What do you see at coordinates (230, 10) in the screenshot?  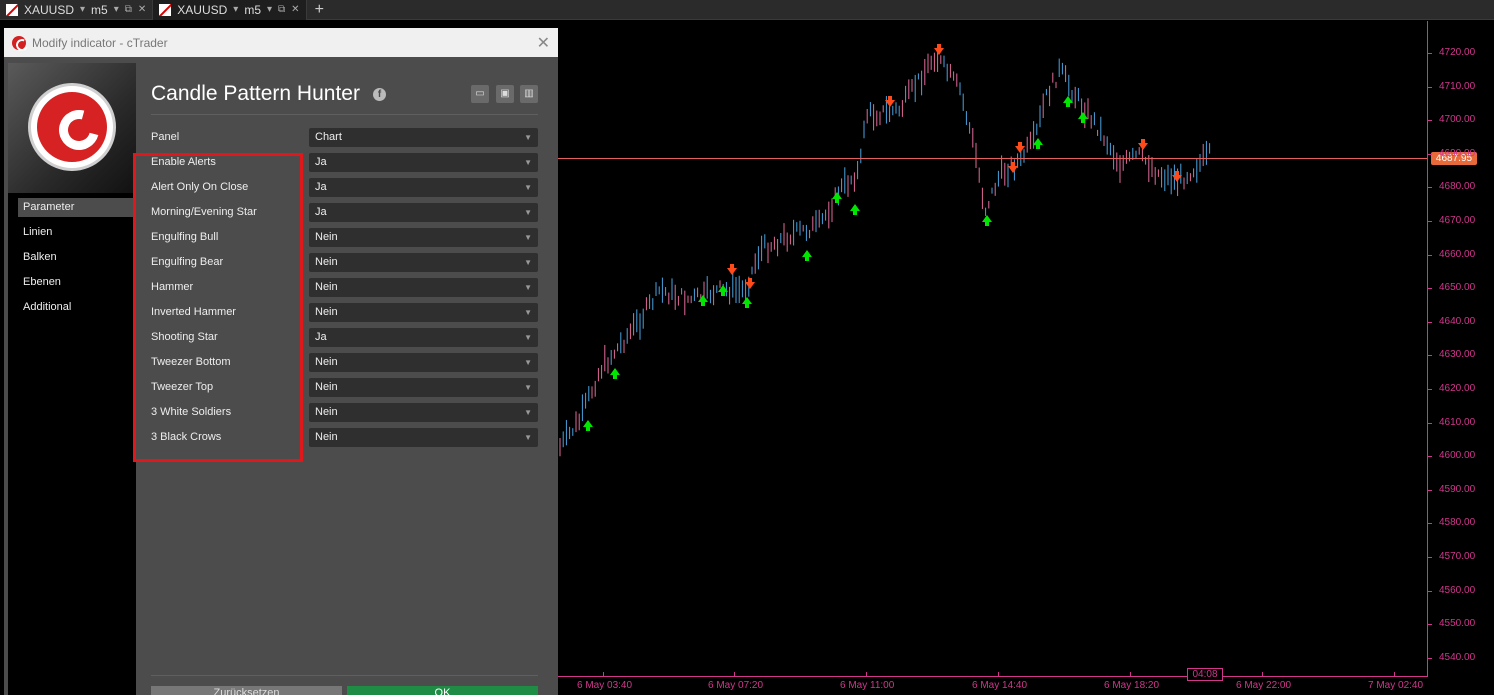 I see `chart-tab-2: XAUUSD ▾ m5 ▾ ⧉ ✕` at bounding box center [230, 10].